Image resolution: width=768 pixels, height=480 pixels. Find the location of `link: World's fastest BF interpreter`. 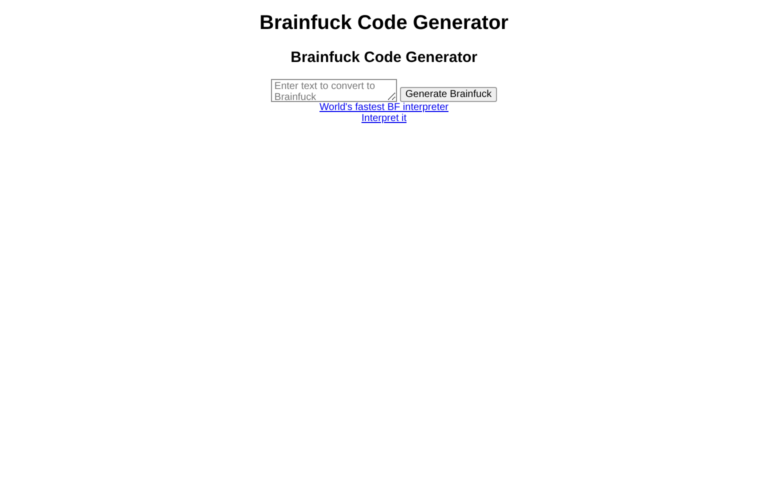

link: World's fastest BF interpreter is located at coordinates (384, 107).